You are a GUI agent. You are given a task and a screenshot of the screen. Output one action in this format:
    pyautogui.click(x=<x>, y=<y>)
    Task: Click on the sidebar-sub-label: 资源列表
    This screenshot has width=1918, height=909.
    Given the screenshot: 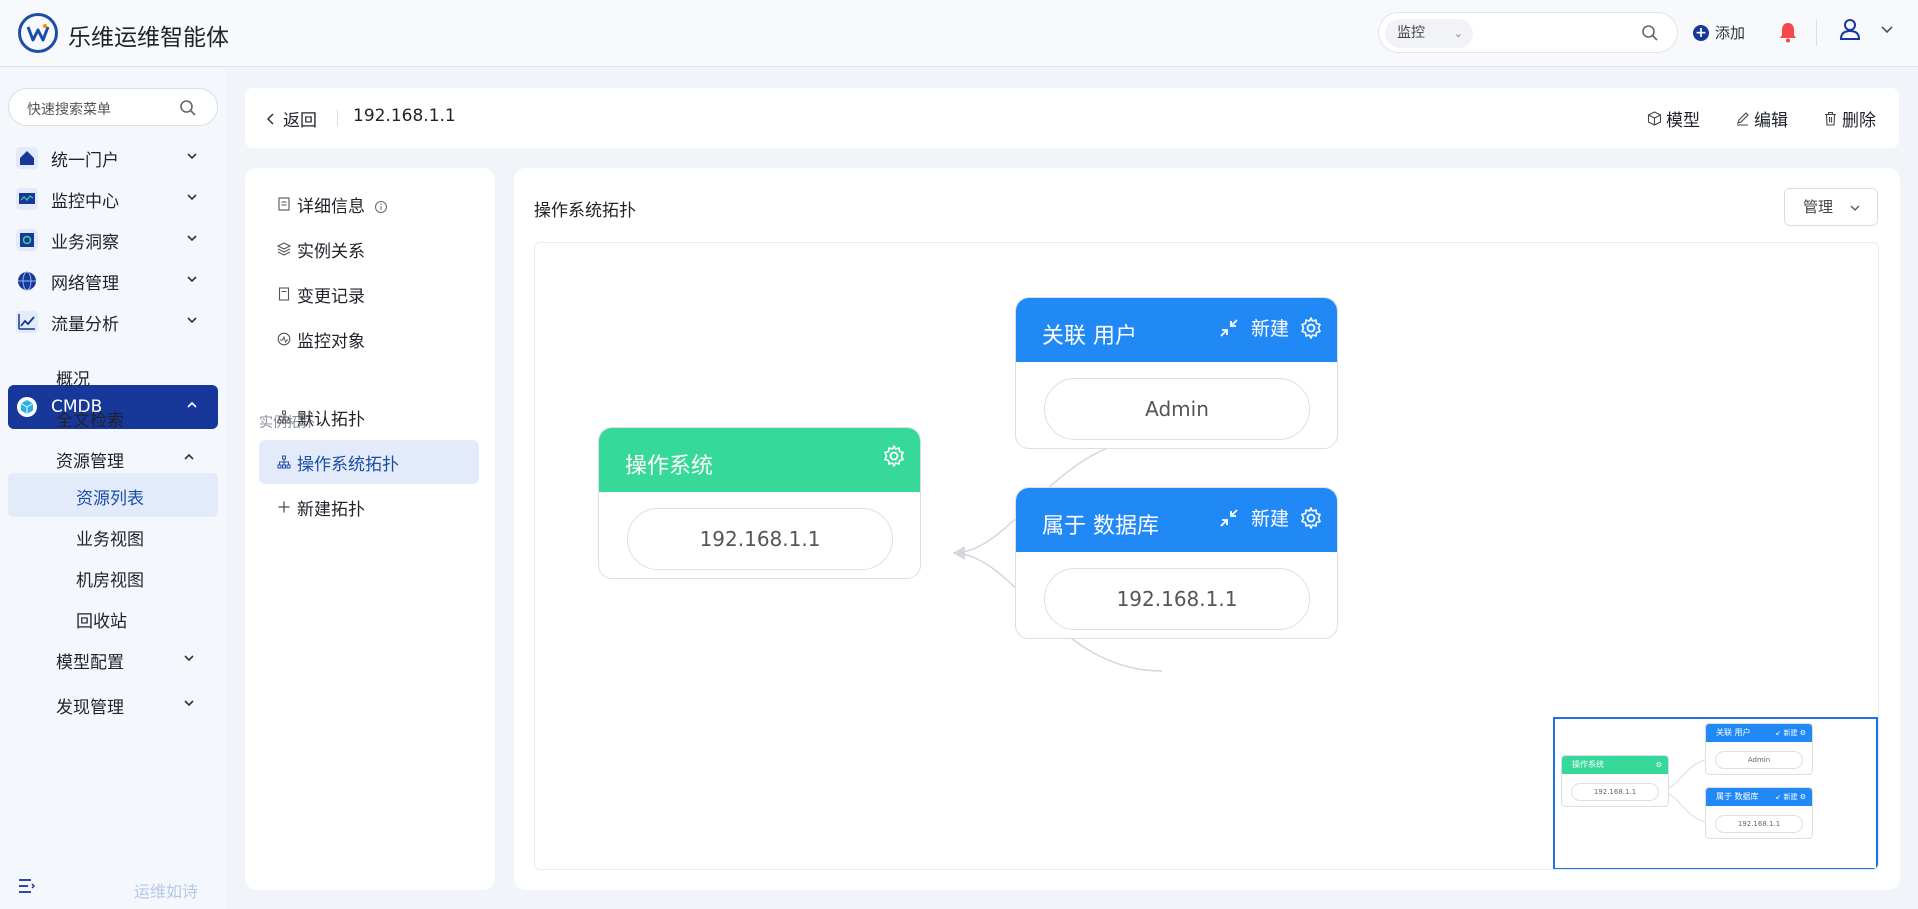 What is the action you would take?
    pyautogui.click(x=110, y=499)
    